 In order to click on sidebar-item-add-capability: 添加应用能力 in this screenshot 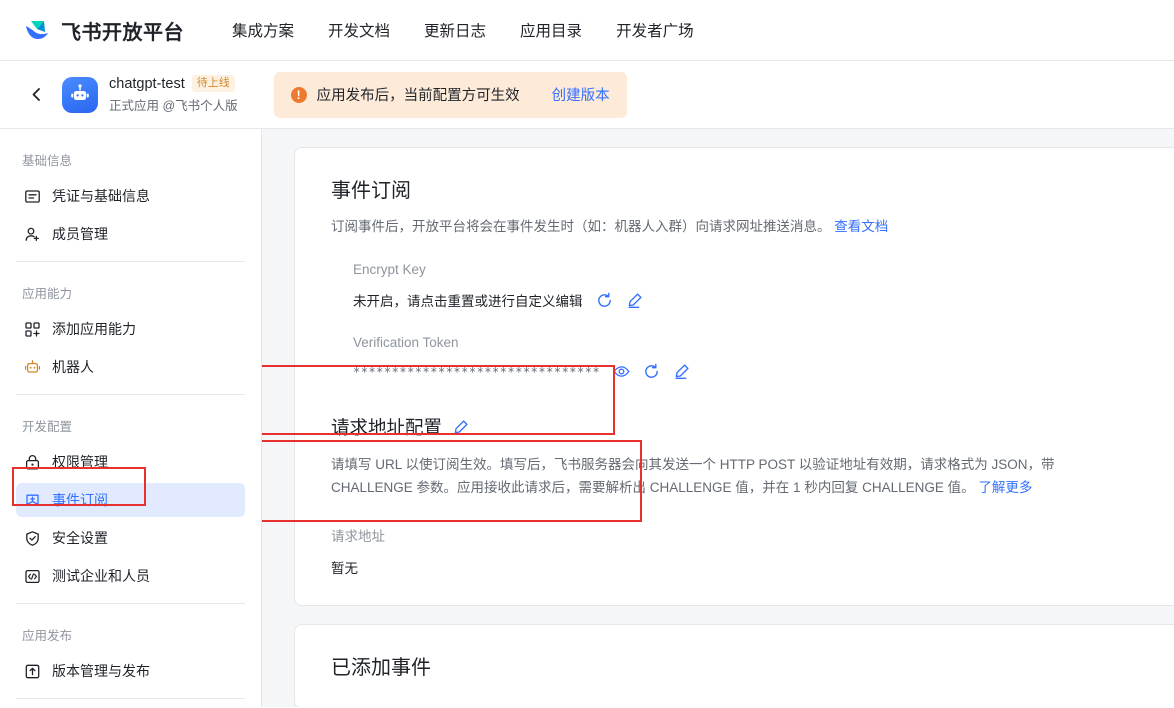, I will do `click(130, 329)`.